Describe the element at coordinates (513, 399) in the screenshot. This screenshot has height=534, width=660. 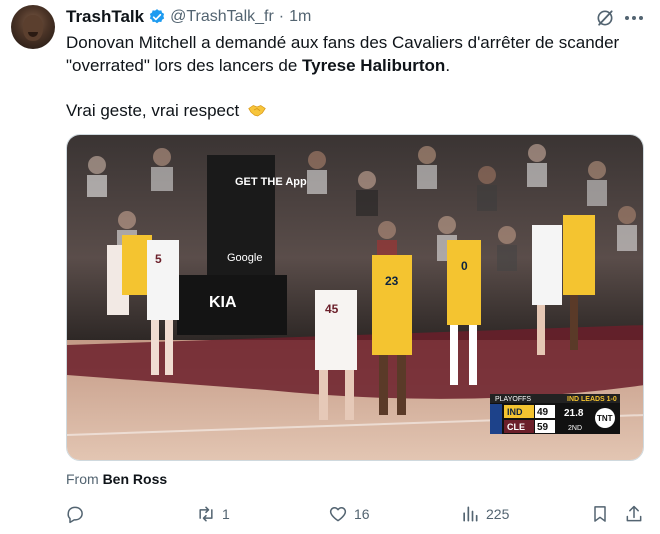
I see `scorebug-header: PLAYOFFS` at that location.